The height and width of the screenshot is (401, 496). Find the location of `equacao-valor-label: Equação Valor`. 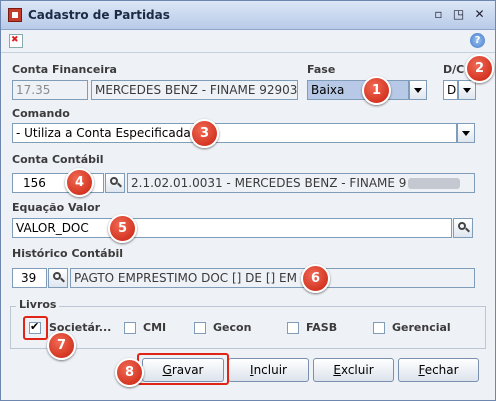

equacao-valor-label: Equação Valor is located at coordinates (56, 207).